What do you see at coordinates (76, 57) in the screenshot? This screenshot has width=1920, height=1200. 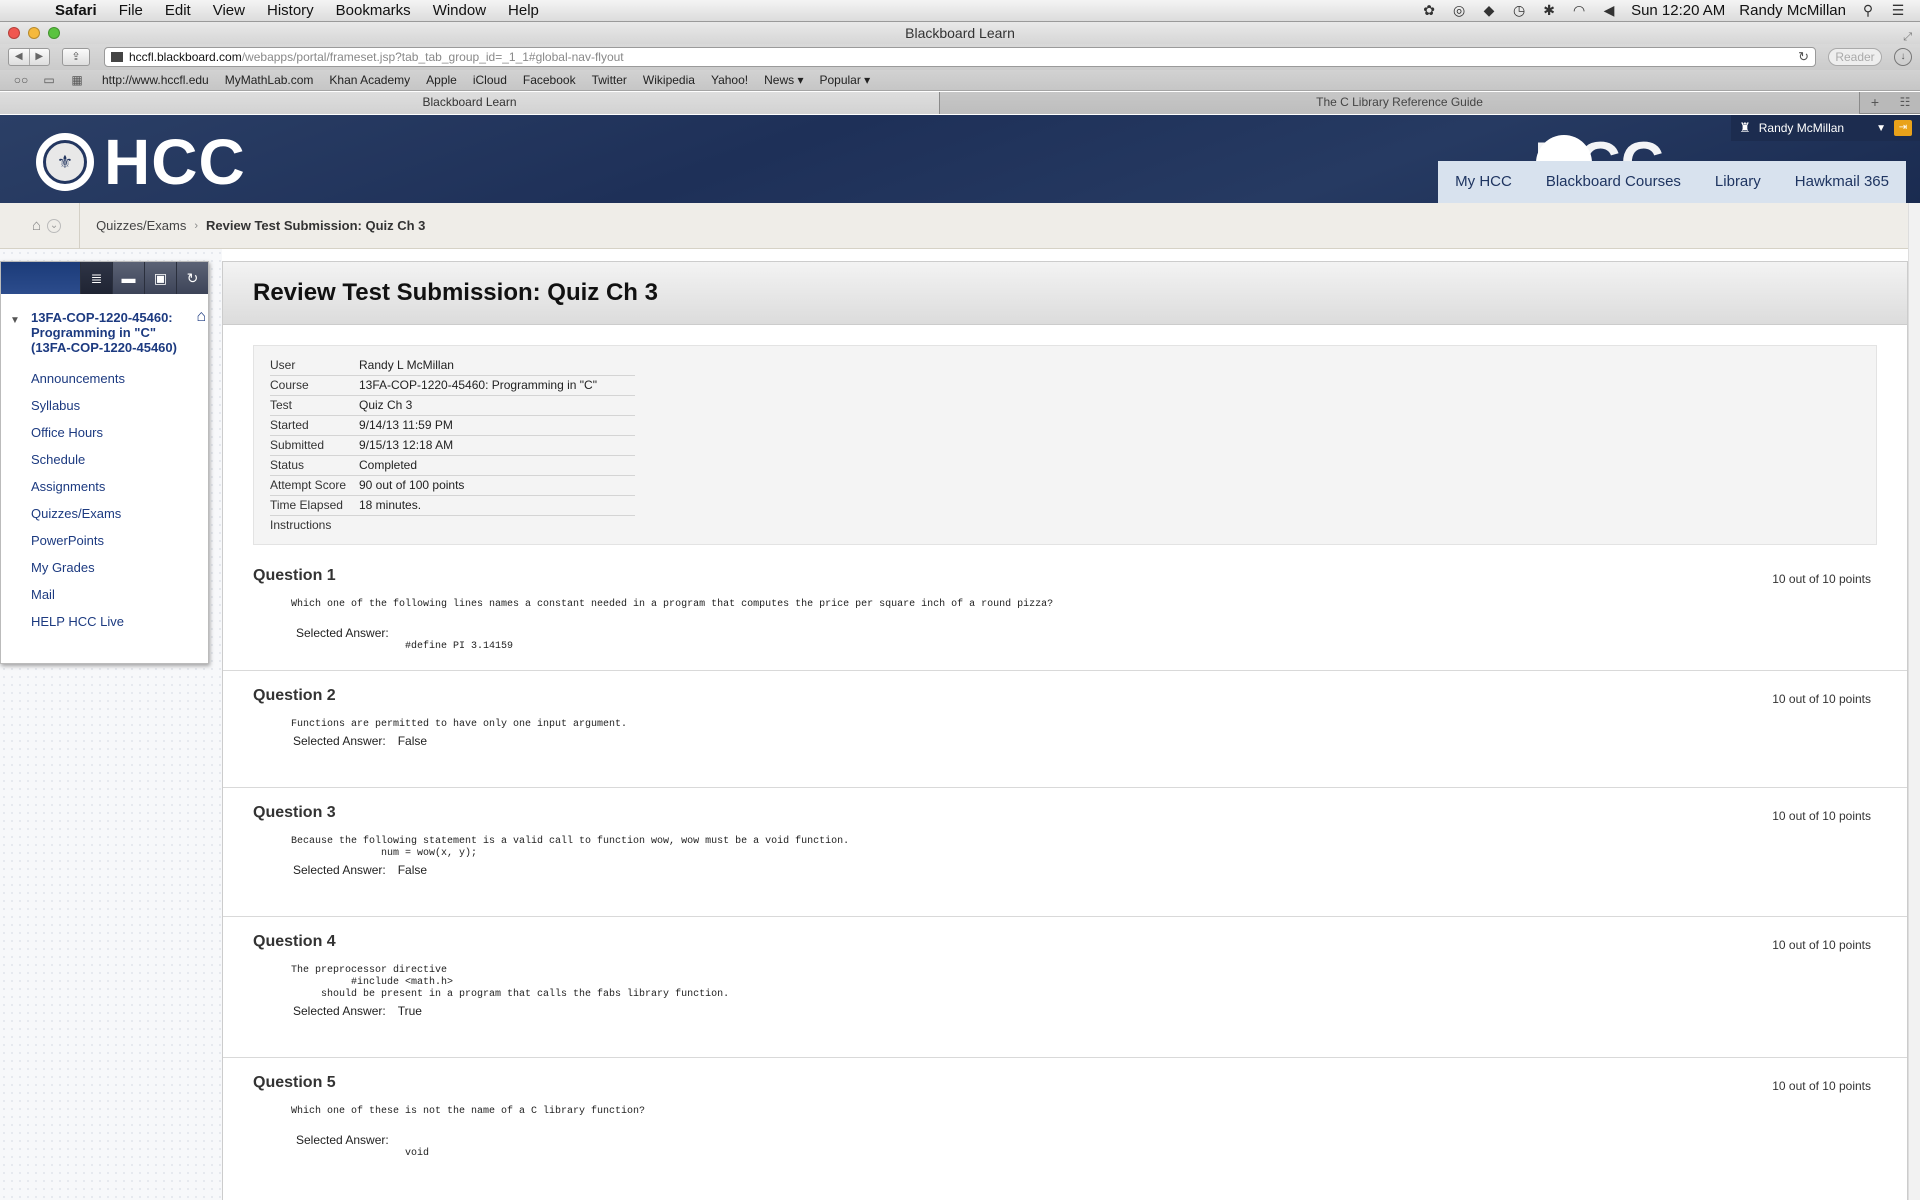 I see `share-button: ⇪` at bounding box center [76, 57].